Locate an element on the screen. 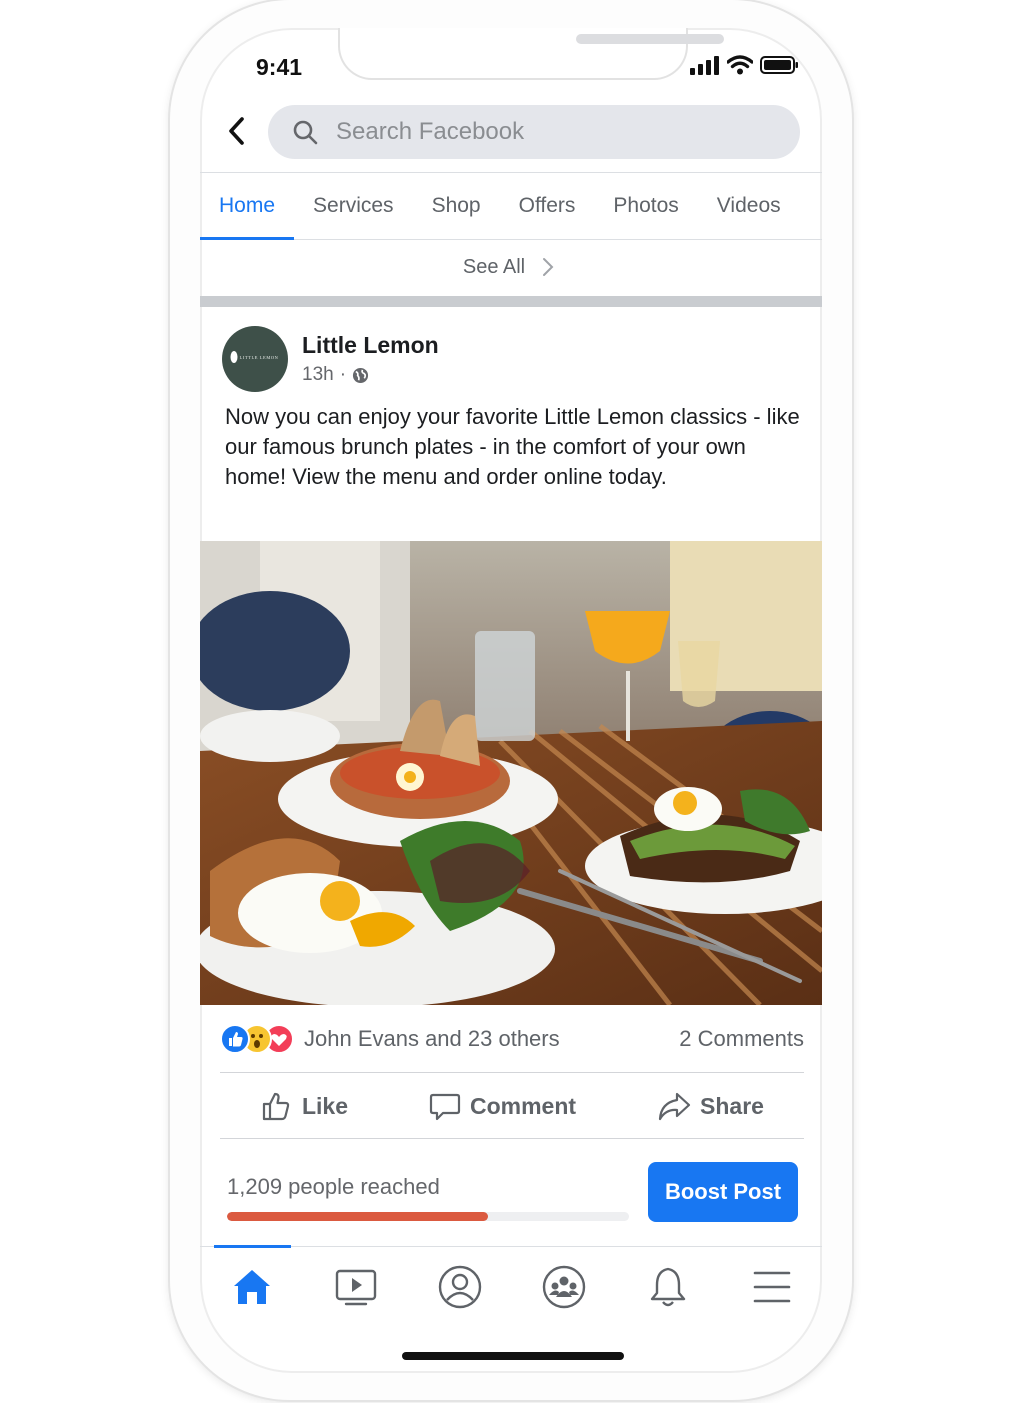 This screenshot has height=1403, width=1024. reaction-names: John Evans and 23 others is located at coordinates (432, 1038).